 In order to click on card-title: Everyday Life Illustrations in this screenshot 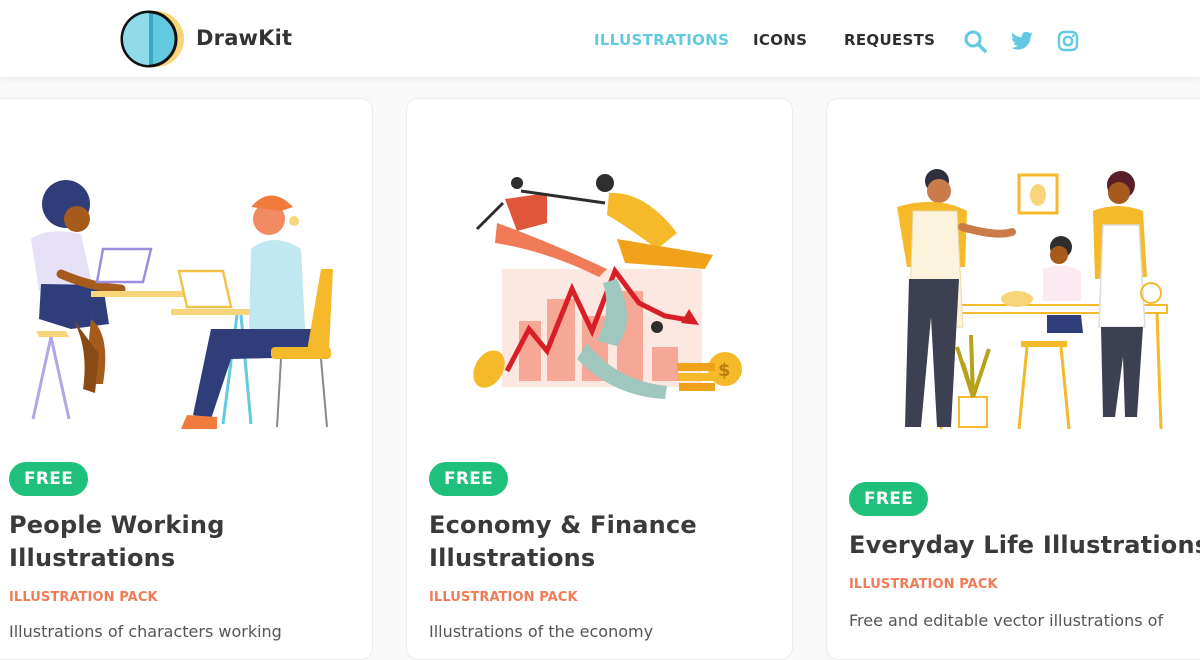, I will do `click(1024, 545)`.